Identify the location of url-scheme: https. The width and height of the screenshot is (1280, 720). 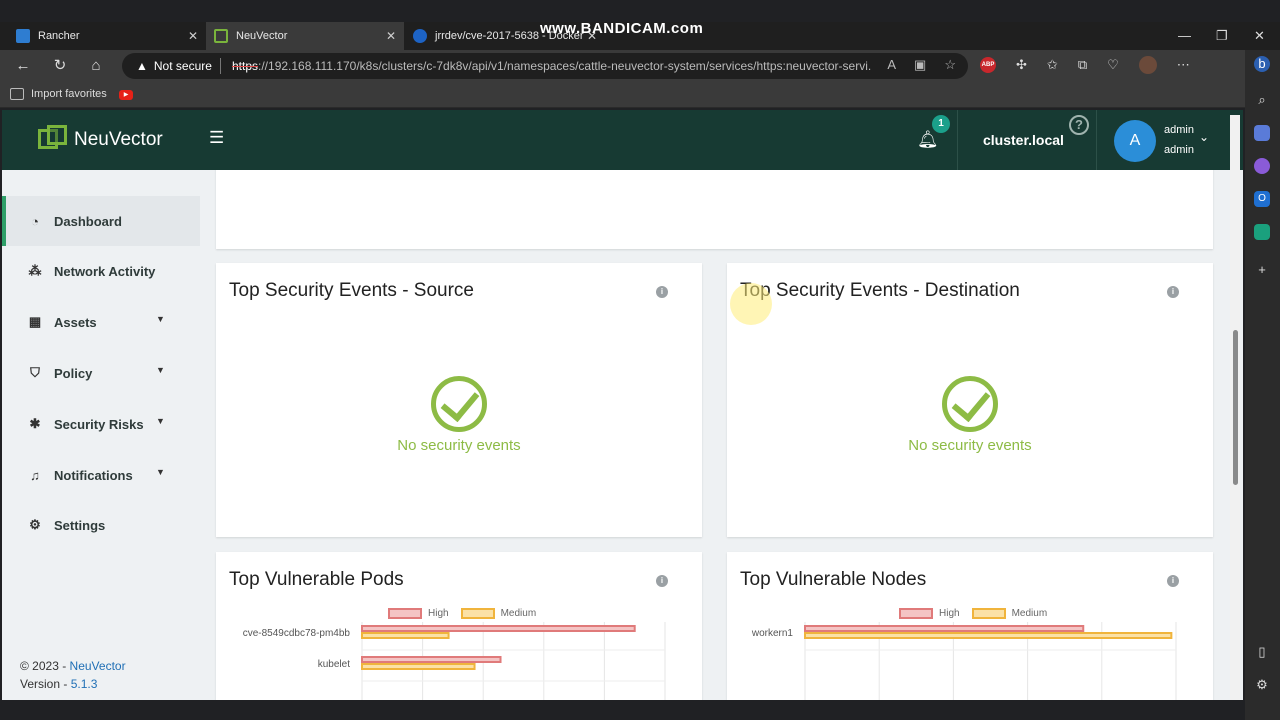
(245, 66).